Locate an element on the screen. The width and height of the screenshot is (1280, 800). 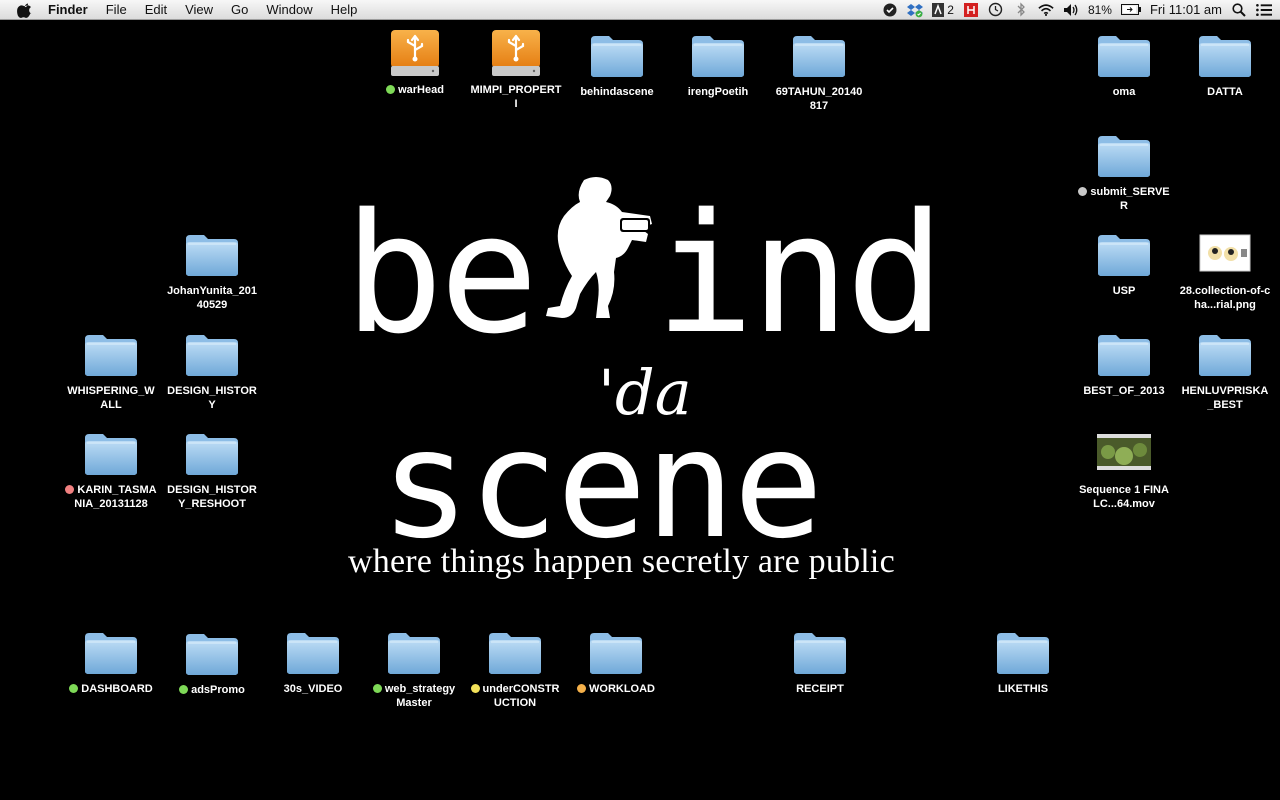
desktop-item-mimpi-properti: MIMPI_PROPERTI is located at coordinates (516, 69).